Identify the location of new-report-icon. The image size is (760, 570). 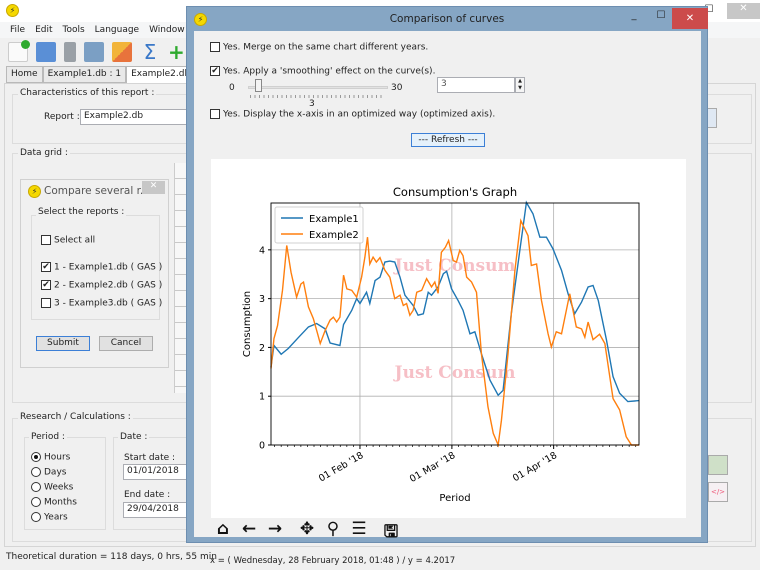
(19, 51).